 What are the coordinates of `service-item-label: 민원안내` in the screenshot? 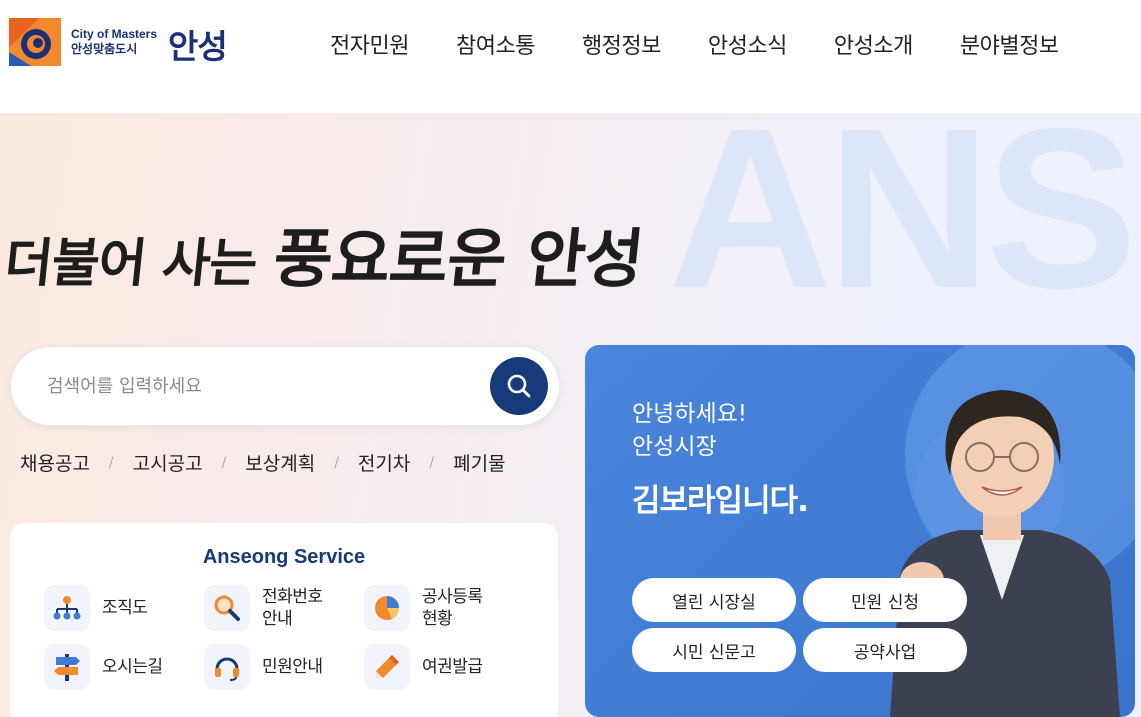 It's located at (292, 666).